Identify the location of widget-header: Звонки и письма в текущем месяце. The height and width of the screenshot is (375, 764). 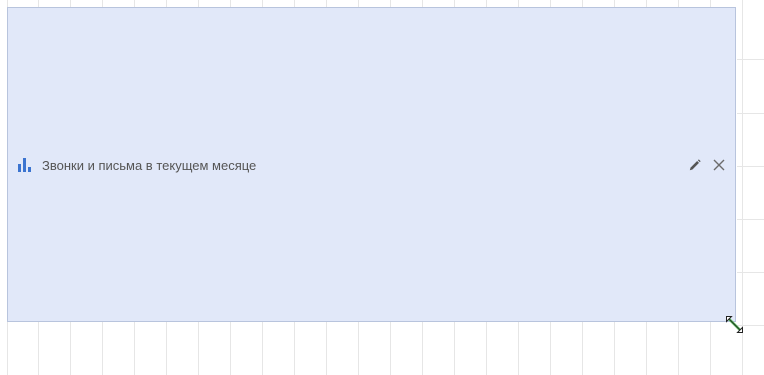
(371, 166).